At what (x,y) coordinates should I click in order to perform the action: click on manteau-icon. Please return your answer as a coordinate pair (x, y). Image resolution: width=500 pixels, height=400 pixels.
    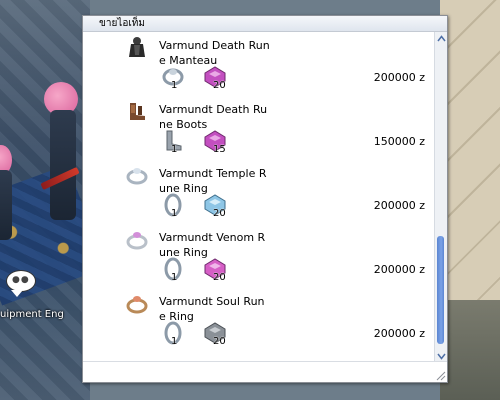
    Looking at the image, I should click on (137, 47).